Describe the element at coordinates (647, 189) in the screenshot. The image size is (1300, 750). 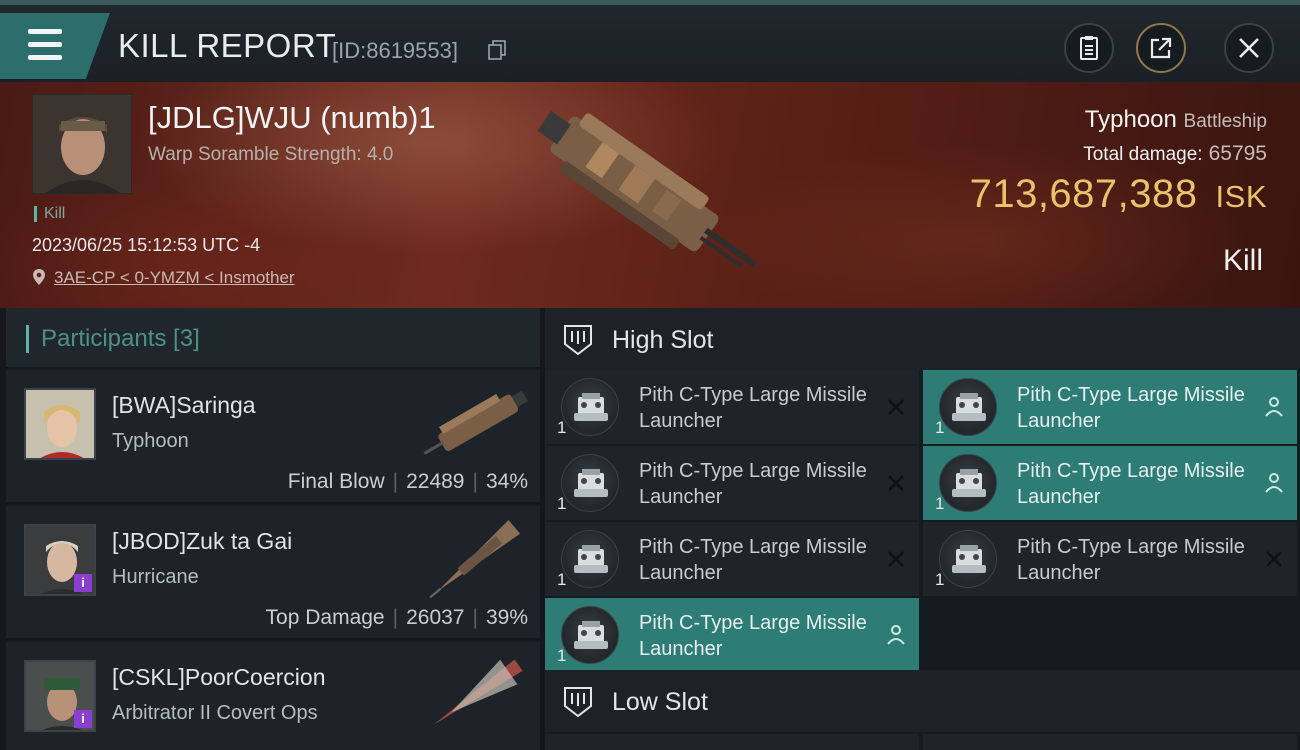
I see `victim-ship-image` at that location.